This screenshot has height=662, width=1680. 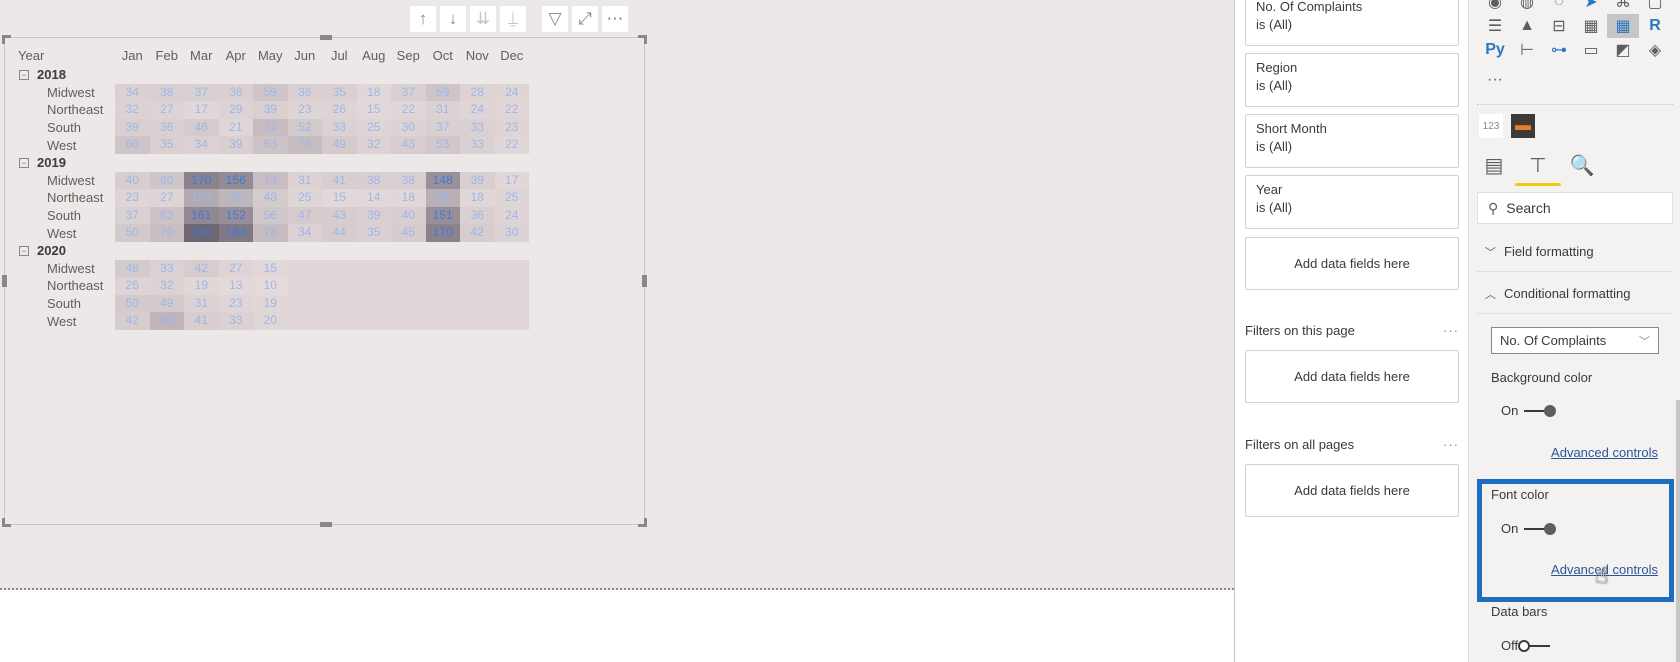 What do you see at coordinates (442, 198) in the screenshot?
I see `matrix-cell: 98` at bounding box center [442, 198].